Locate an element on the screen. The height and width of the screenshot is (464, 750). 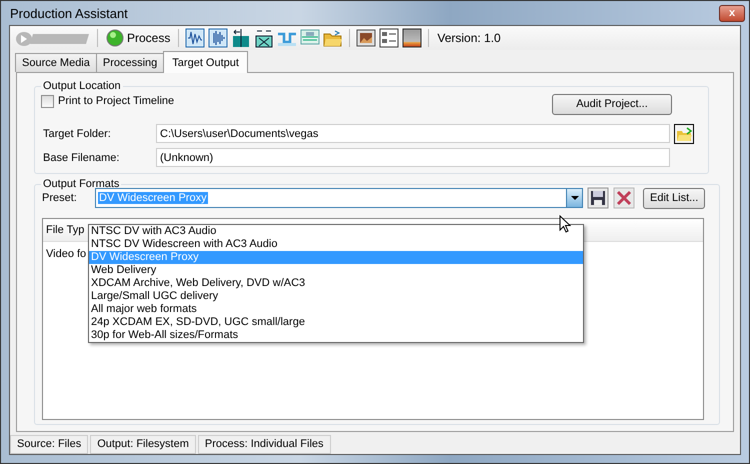
logo-icon is located at coordinates (53, 38).